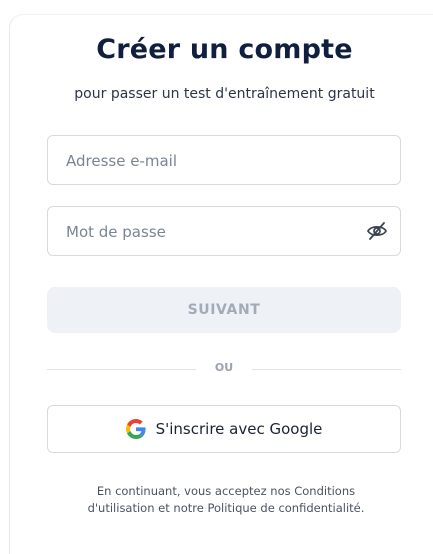 This screenshot has height=554, width=433. I want to click on divider-left, so click(121, 369).